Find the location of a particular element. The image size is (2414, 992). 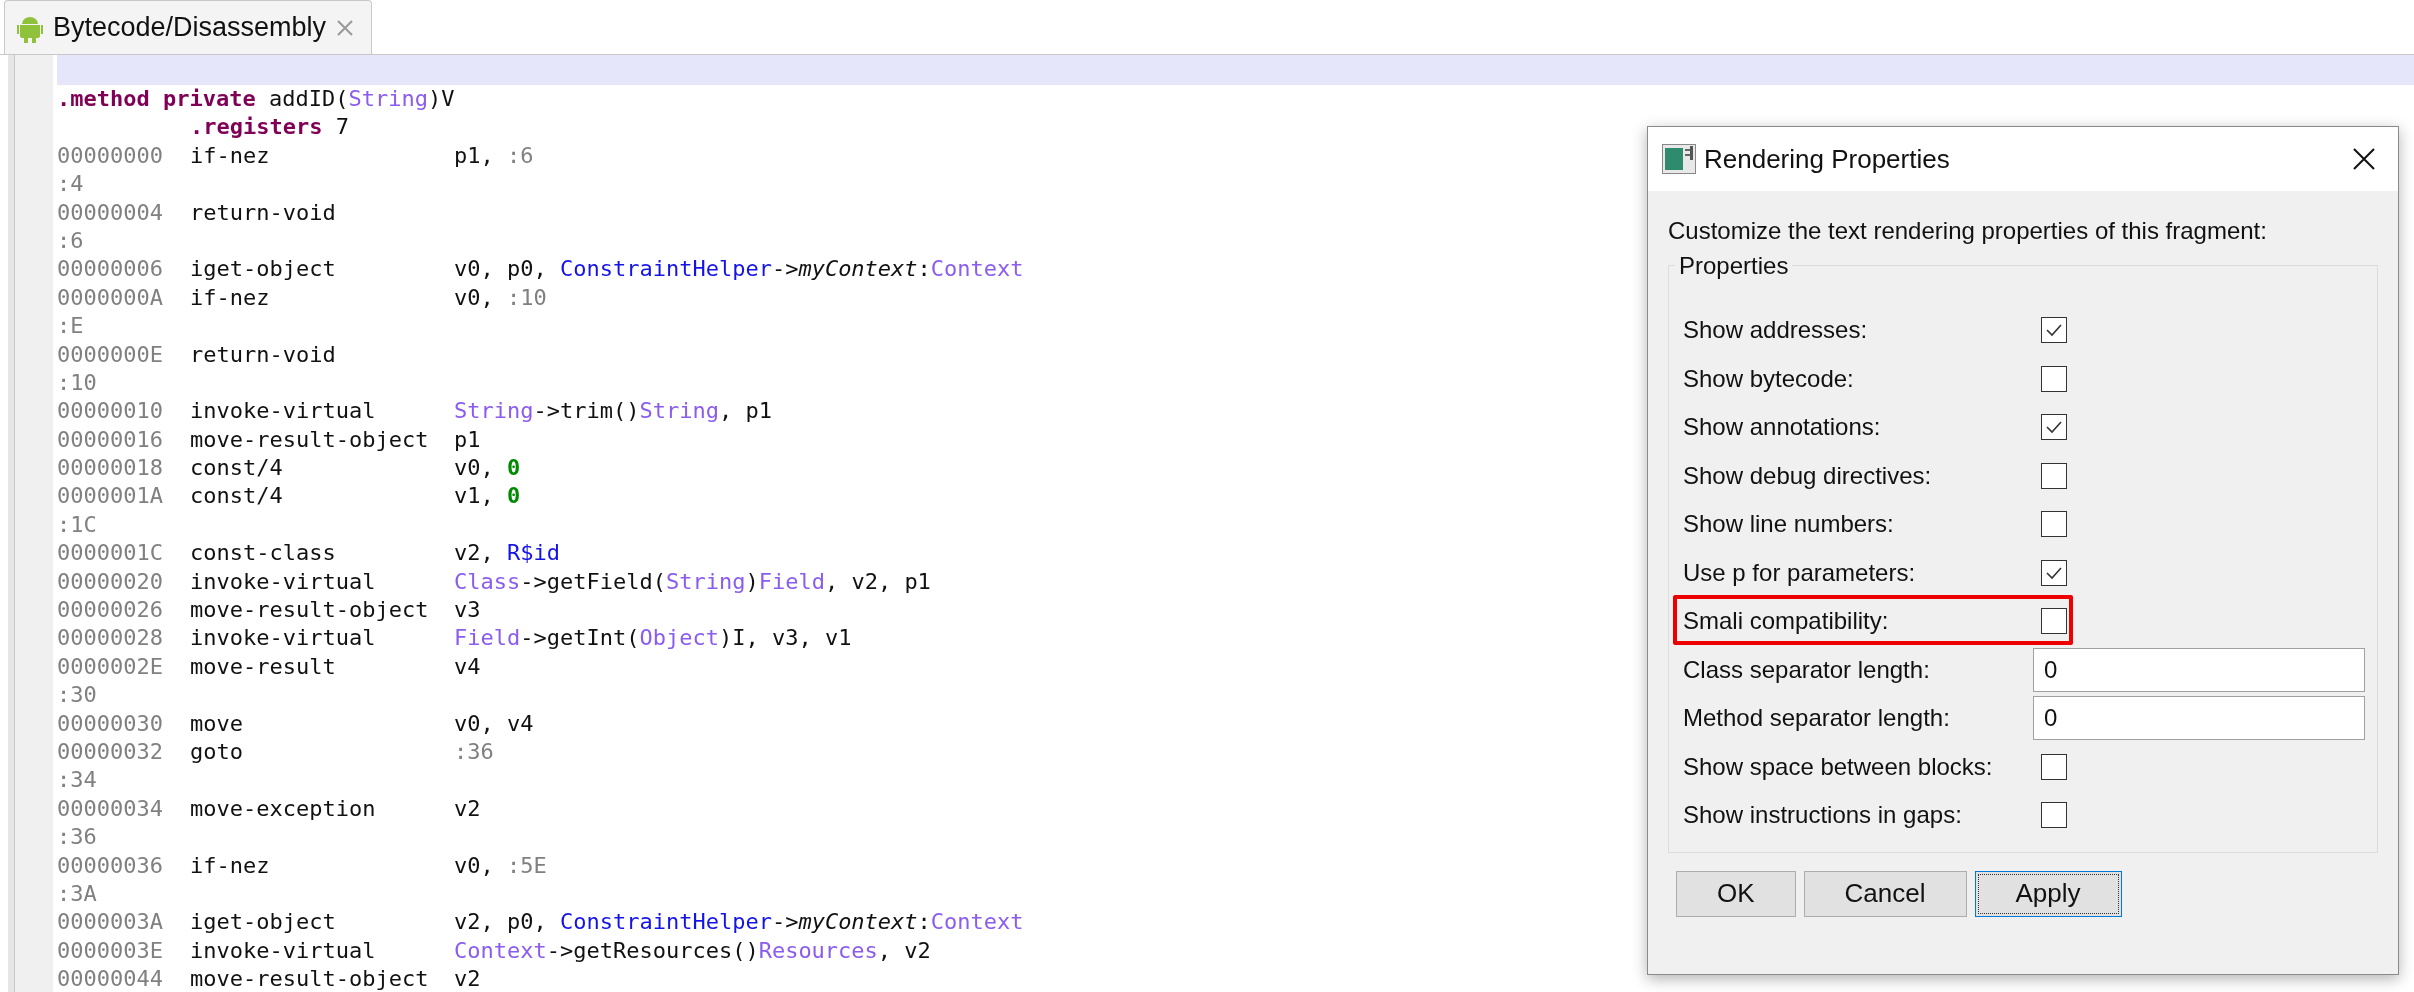

instruction-operands: Context->getResources()Resources, v2 is located at coordinates (692, 950).